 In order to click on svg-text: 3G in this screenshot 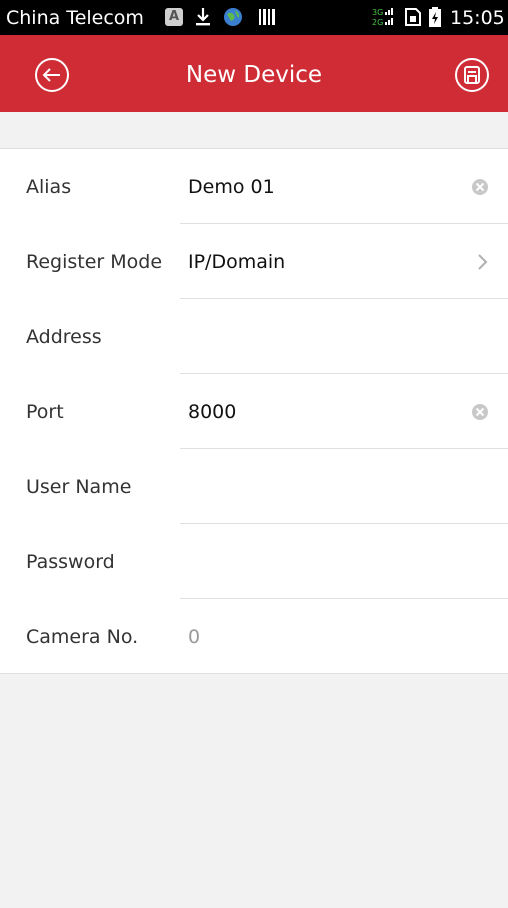, I will do `click(377, 12)`.